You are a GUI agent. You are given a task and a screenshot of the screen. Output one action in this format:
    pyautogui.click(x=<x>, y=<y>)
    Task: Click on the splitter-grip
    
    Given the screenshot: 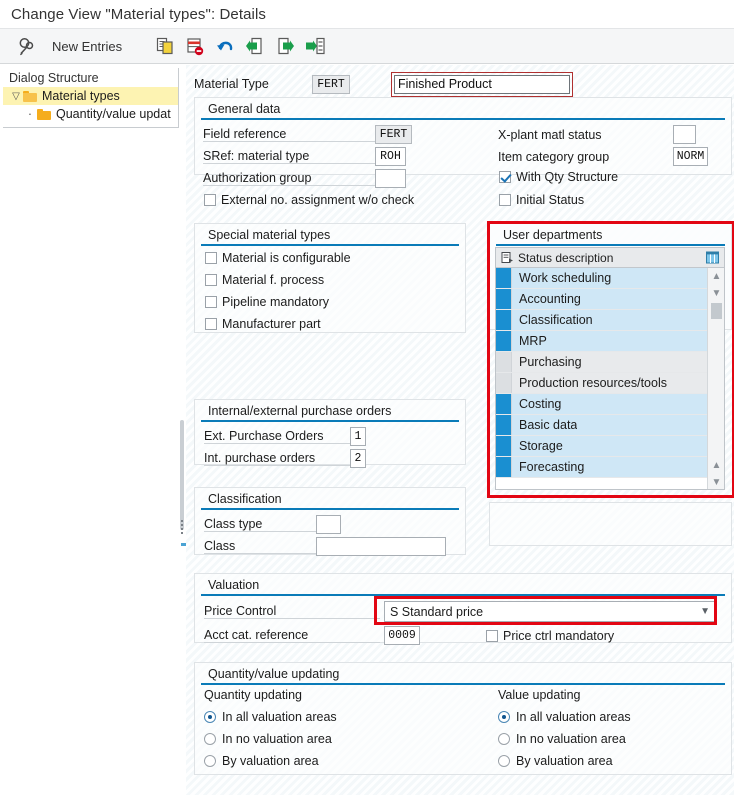 What is the action you would take?
    pyautogui.click(x=182, y=529)
    